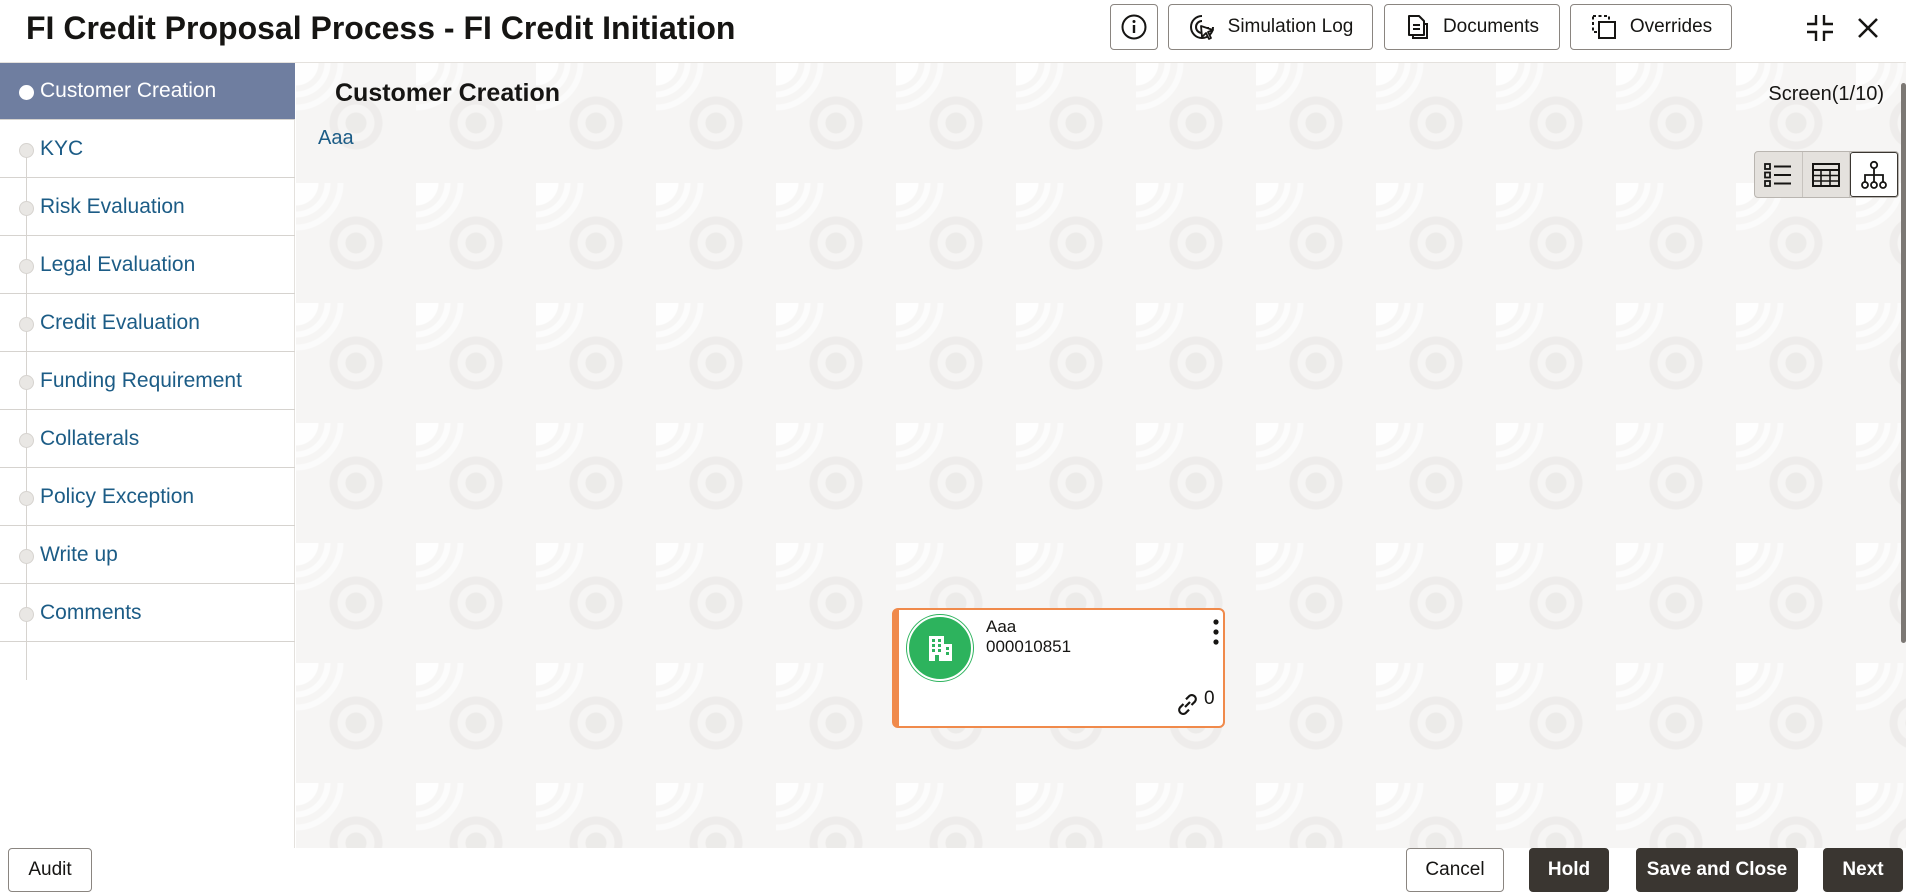 Image resolution: width=1906 pixels, height=892 pixels. I want to click on list-view-icon, so click(1778, 174).